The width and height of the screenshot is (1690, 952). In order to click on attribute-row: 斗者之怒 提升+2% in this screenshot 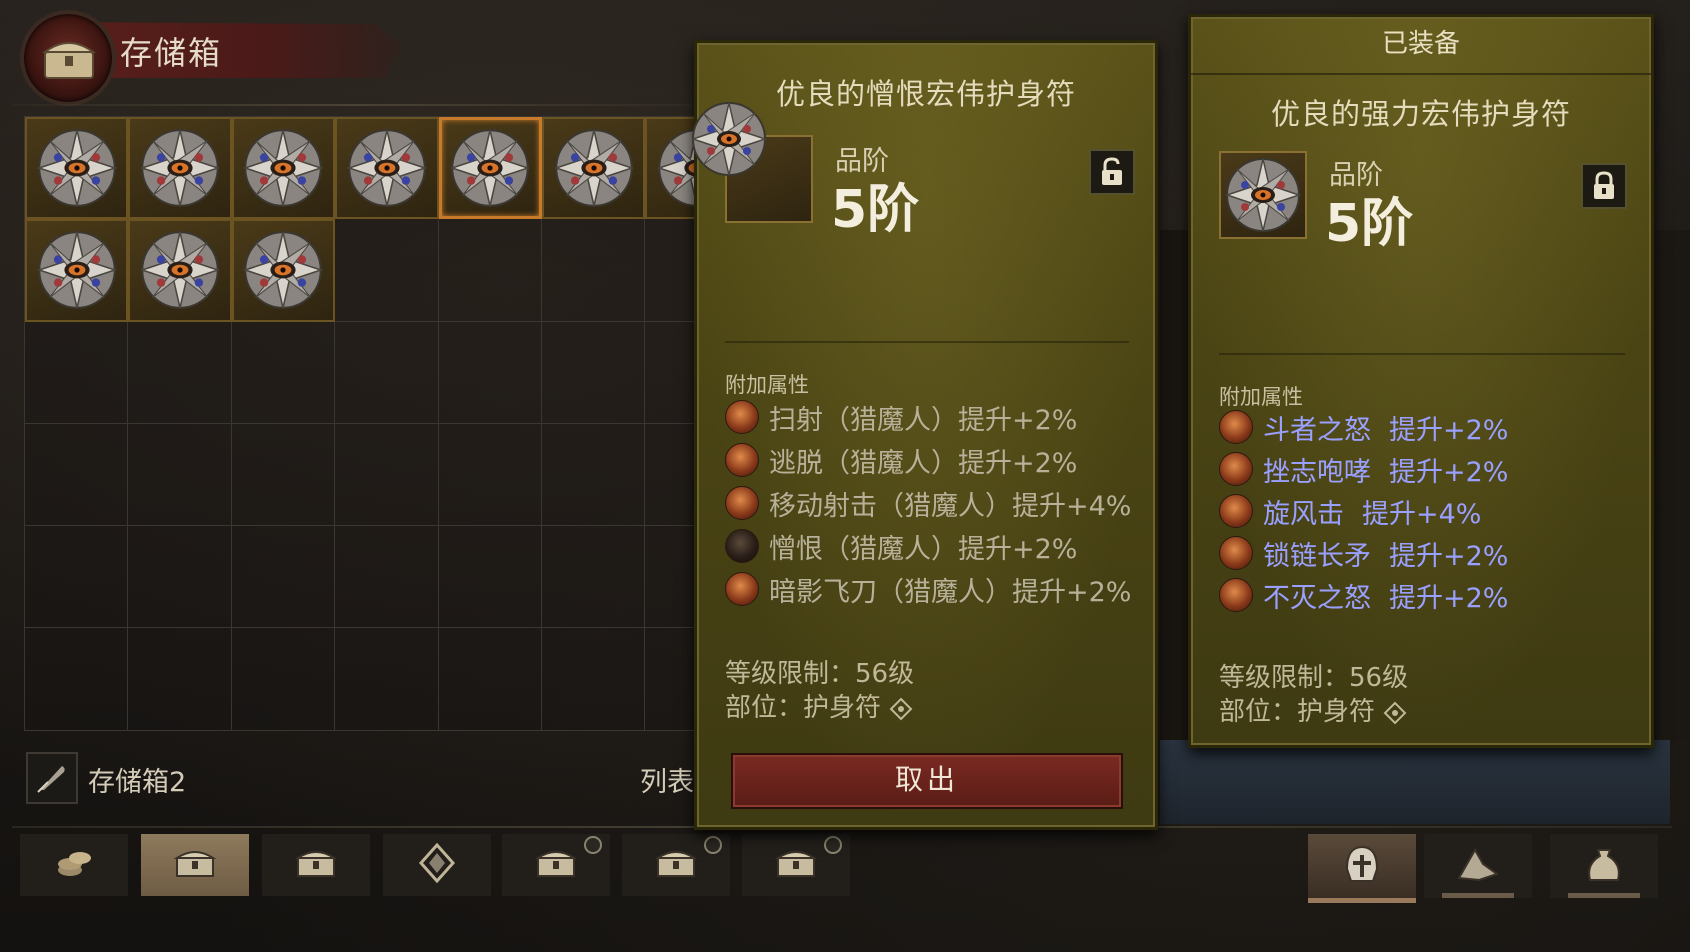, I will do `click(1363, 427)`.